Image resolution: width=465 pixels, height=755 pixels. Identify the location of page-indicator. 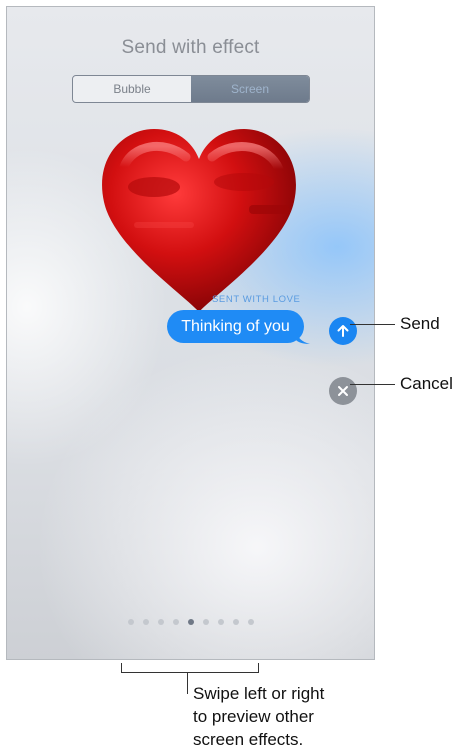
(190, 622).